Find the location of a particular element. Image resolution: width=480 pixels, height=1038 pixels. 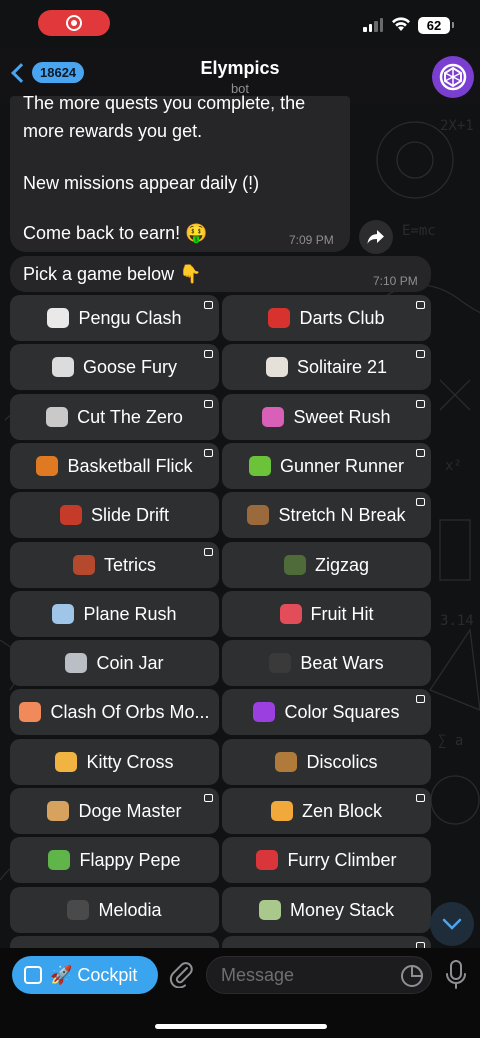

game-button-label: Gunner Runner is located at coordinates (342, 465).